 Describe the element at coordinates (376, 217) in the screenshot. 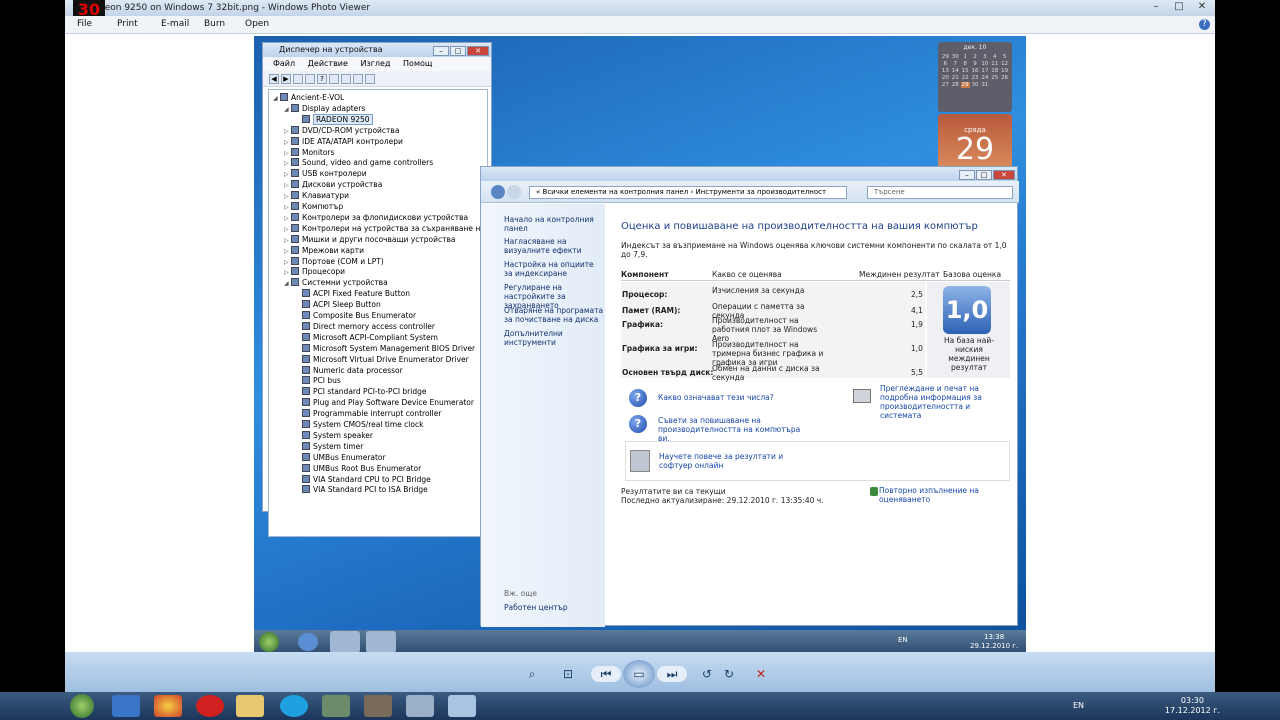

I see `tree-node: ▷ Контролери за флопидискови устройства` at that location.